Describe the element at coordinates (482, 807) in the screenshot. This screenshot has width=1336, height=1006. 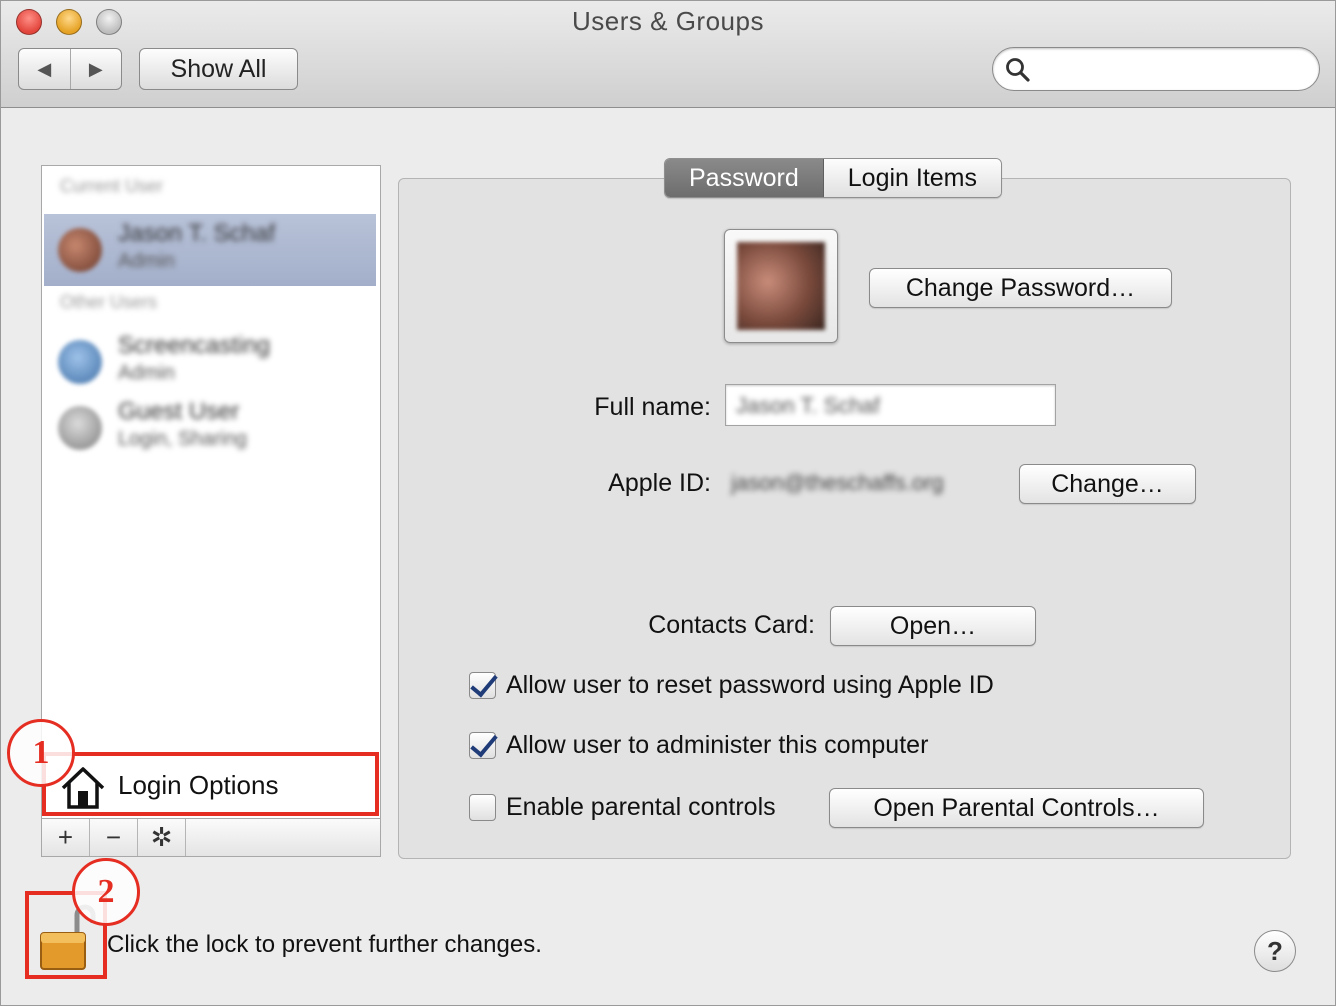
I see `parental-controls-checkbox` at that location.